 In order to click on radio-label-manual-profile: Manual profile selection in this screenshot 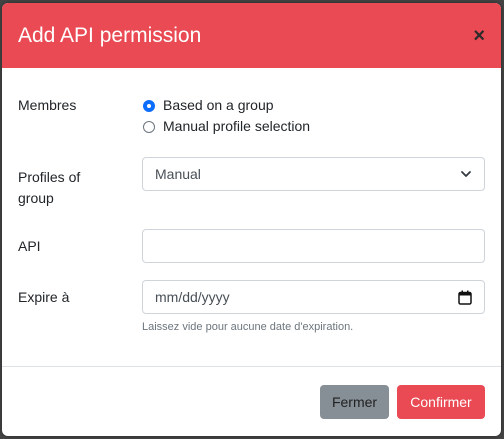, I will do `click(237, 126)`.